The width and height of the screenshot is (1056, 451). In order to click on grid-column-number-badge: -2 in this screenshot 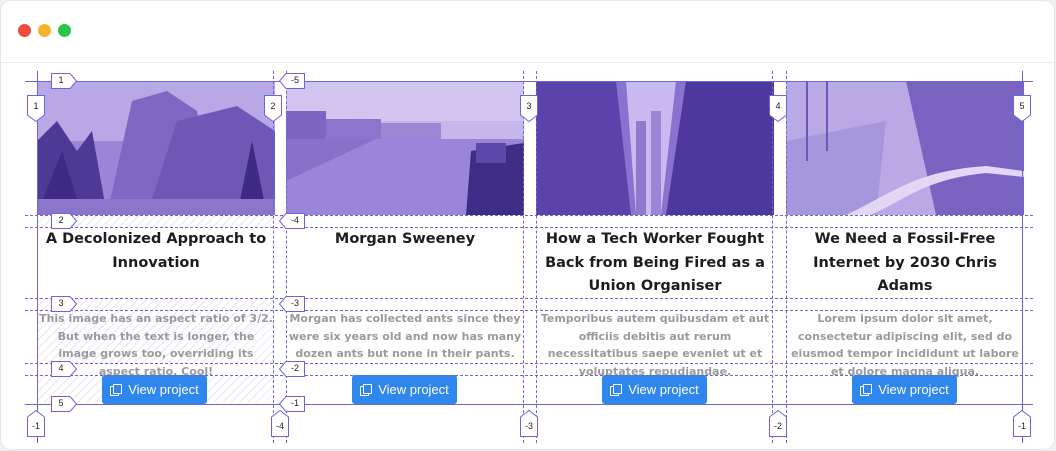, I will do `click(778, 423)`.